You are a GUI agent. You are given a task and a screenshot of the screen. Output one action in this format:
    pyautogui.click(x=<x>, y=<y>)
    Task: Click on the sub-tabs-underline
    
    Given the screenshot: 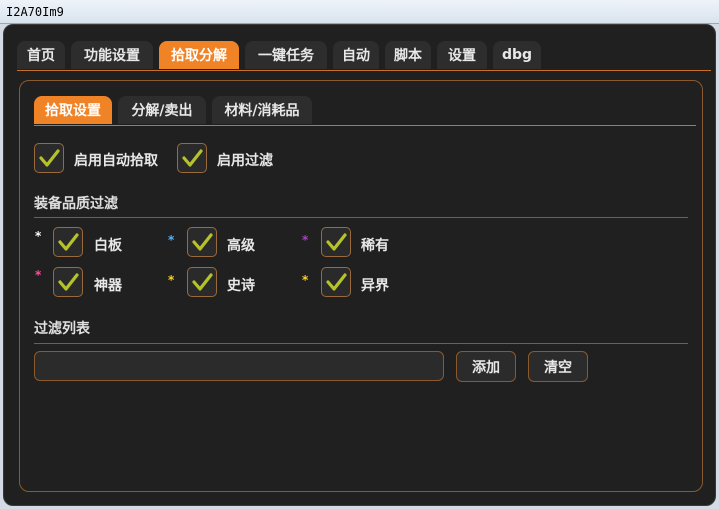 What is the action you would take?
    pyautogui.click(x=365, y=125)
    